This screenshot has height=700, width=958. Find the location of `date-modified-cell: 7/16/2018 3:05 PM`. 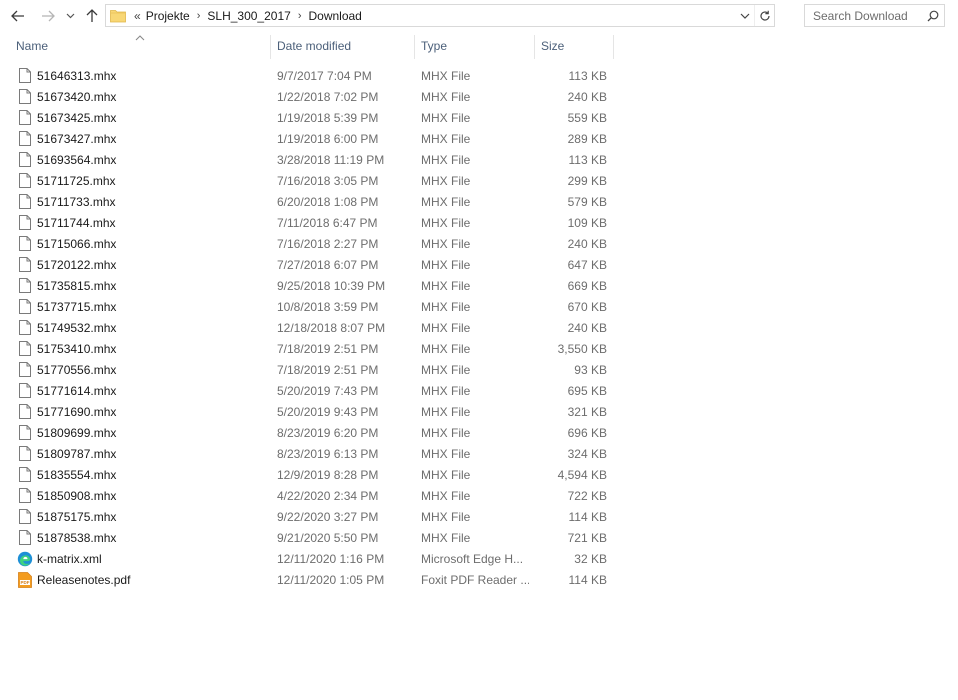

date-modified-cell: 7/16/2018 3:05 PM is located at coordinates (328, 180).